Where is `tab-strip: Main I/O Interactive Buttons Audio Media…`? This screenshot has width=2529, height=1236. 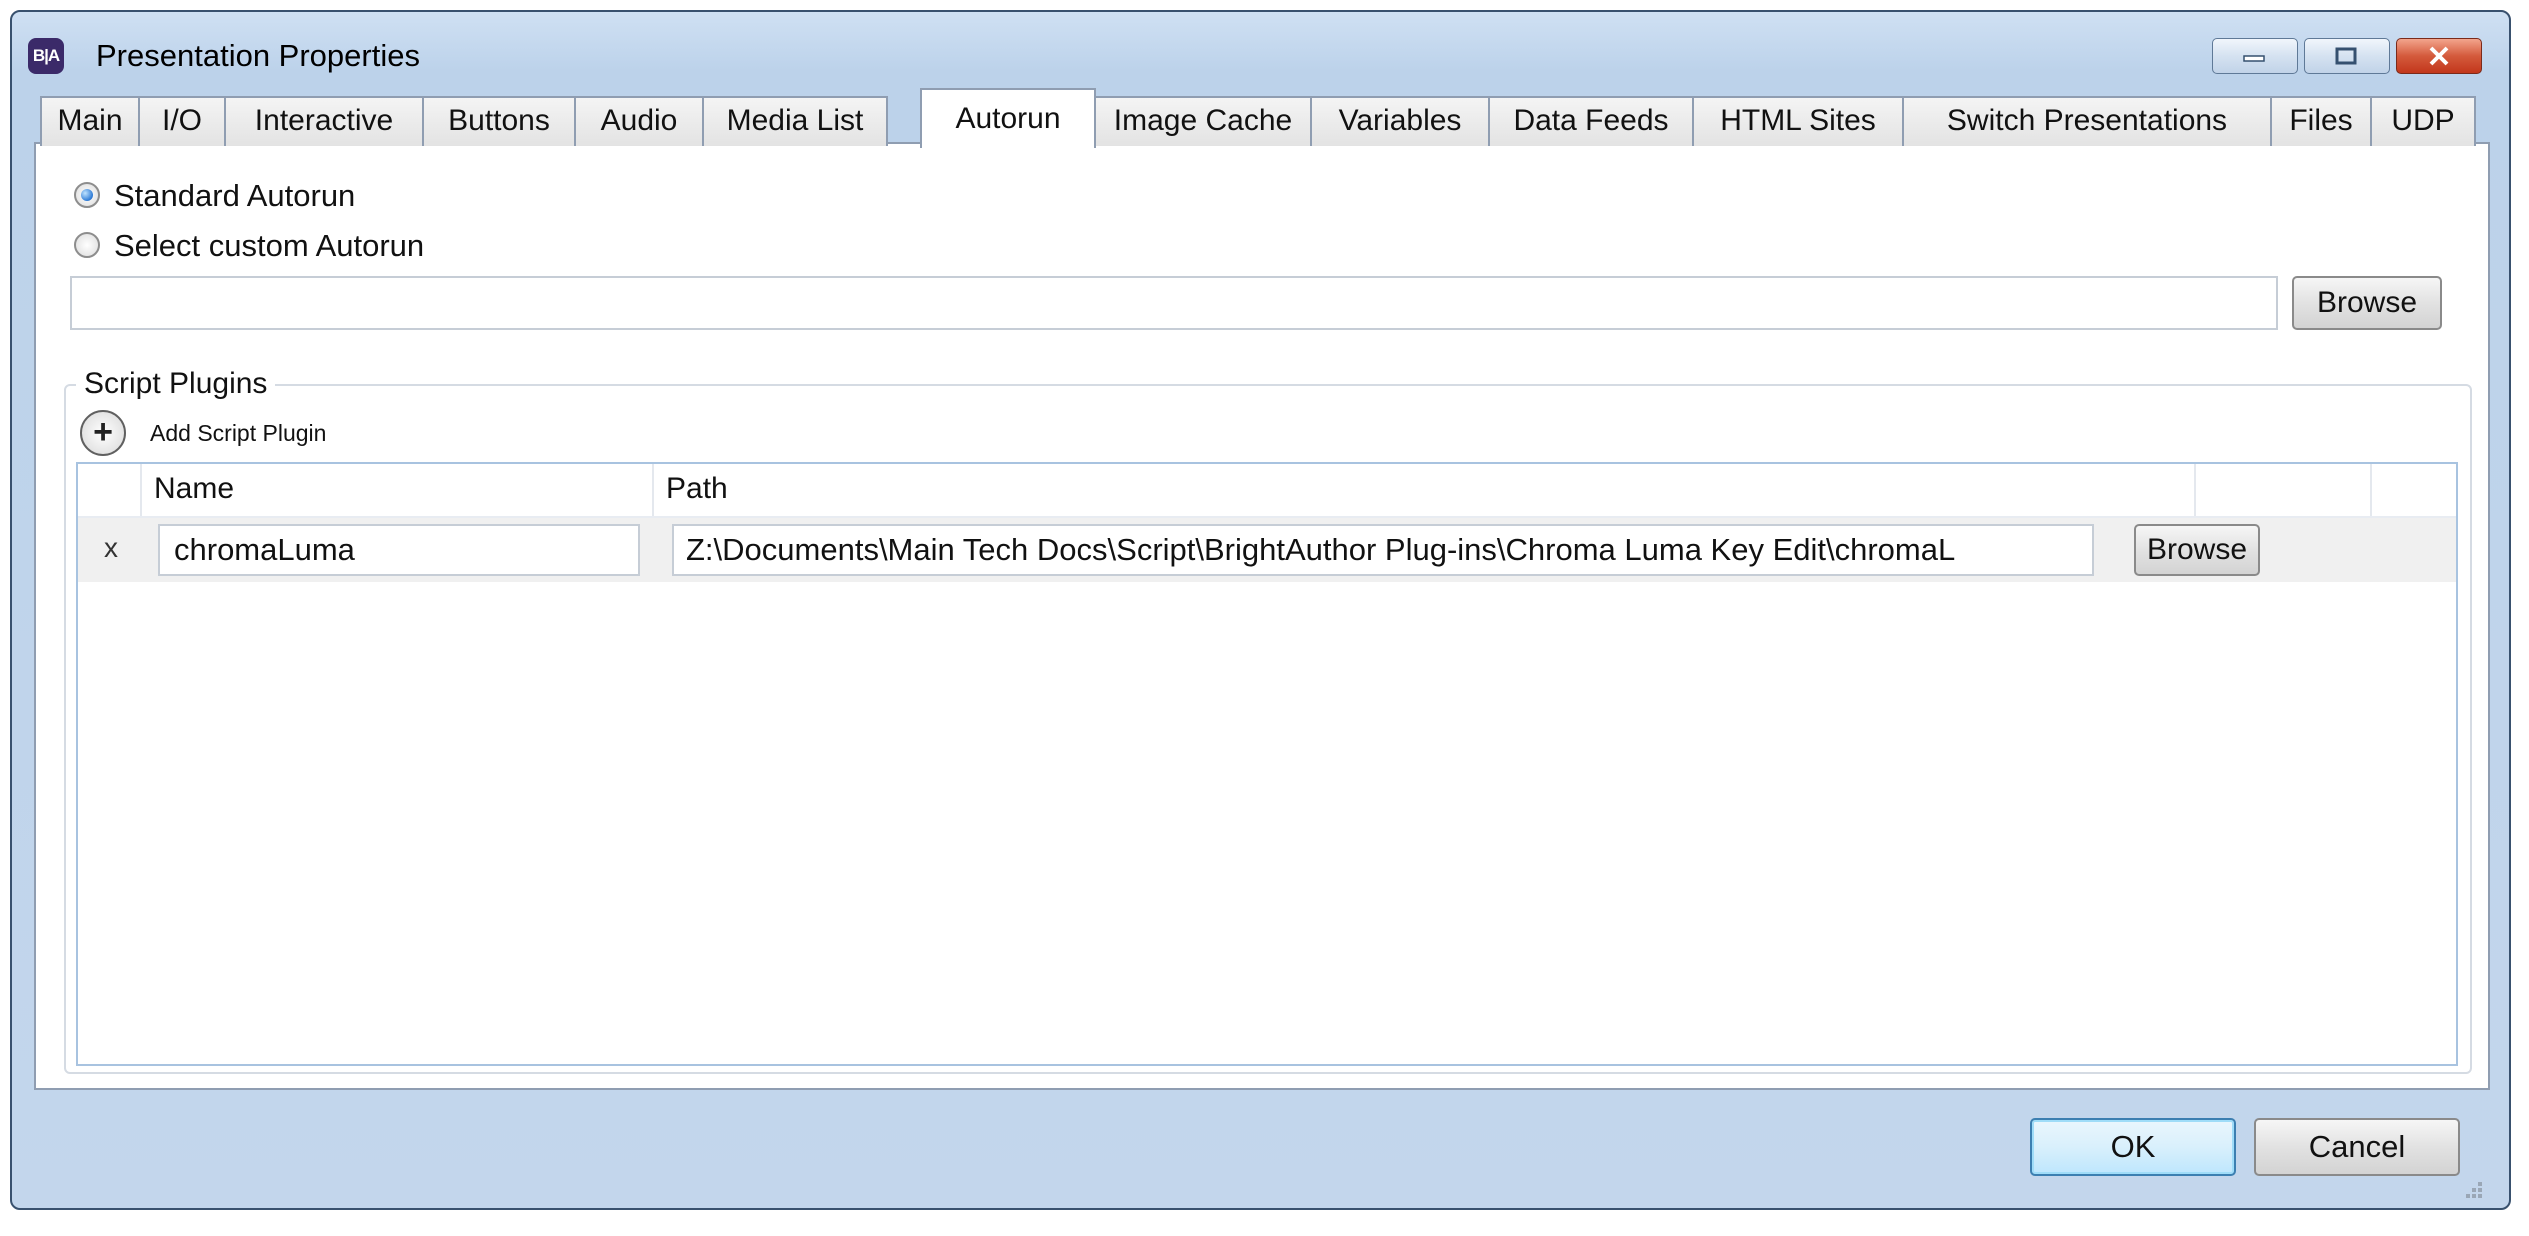 tab-strip: Main I/O Interactive Buttons Audio Media… is located at coordinates (1260, 118).